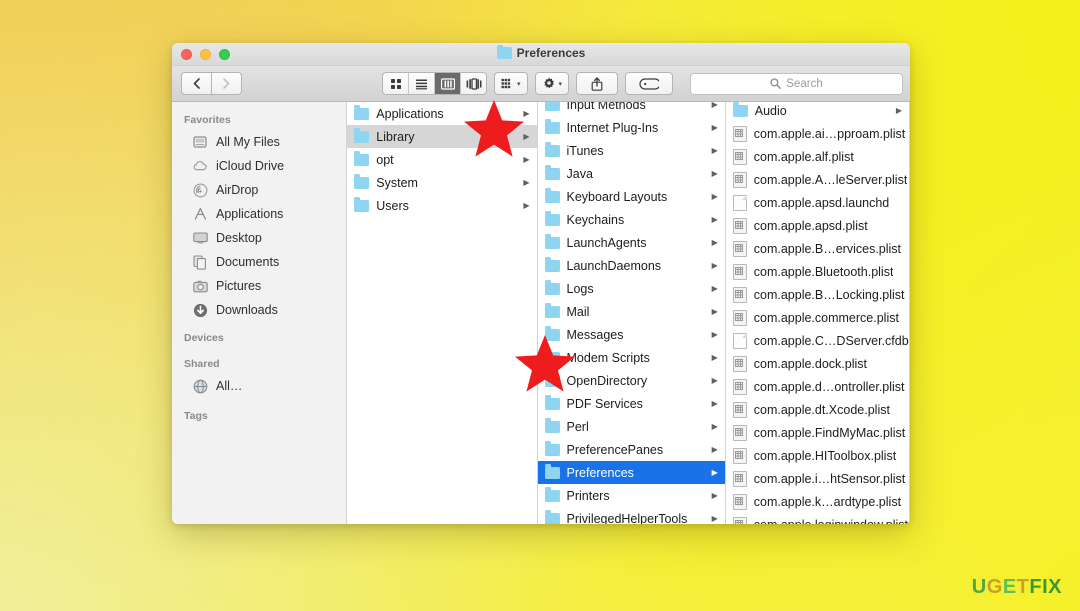 The height and width of the screenshot is (611, 1080). What do you see at coordinates (631, 173) in the screenshot?
I see `column-row: Java ▶` at bounding box center [631, 173].